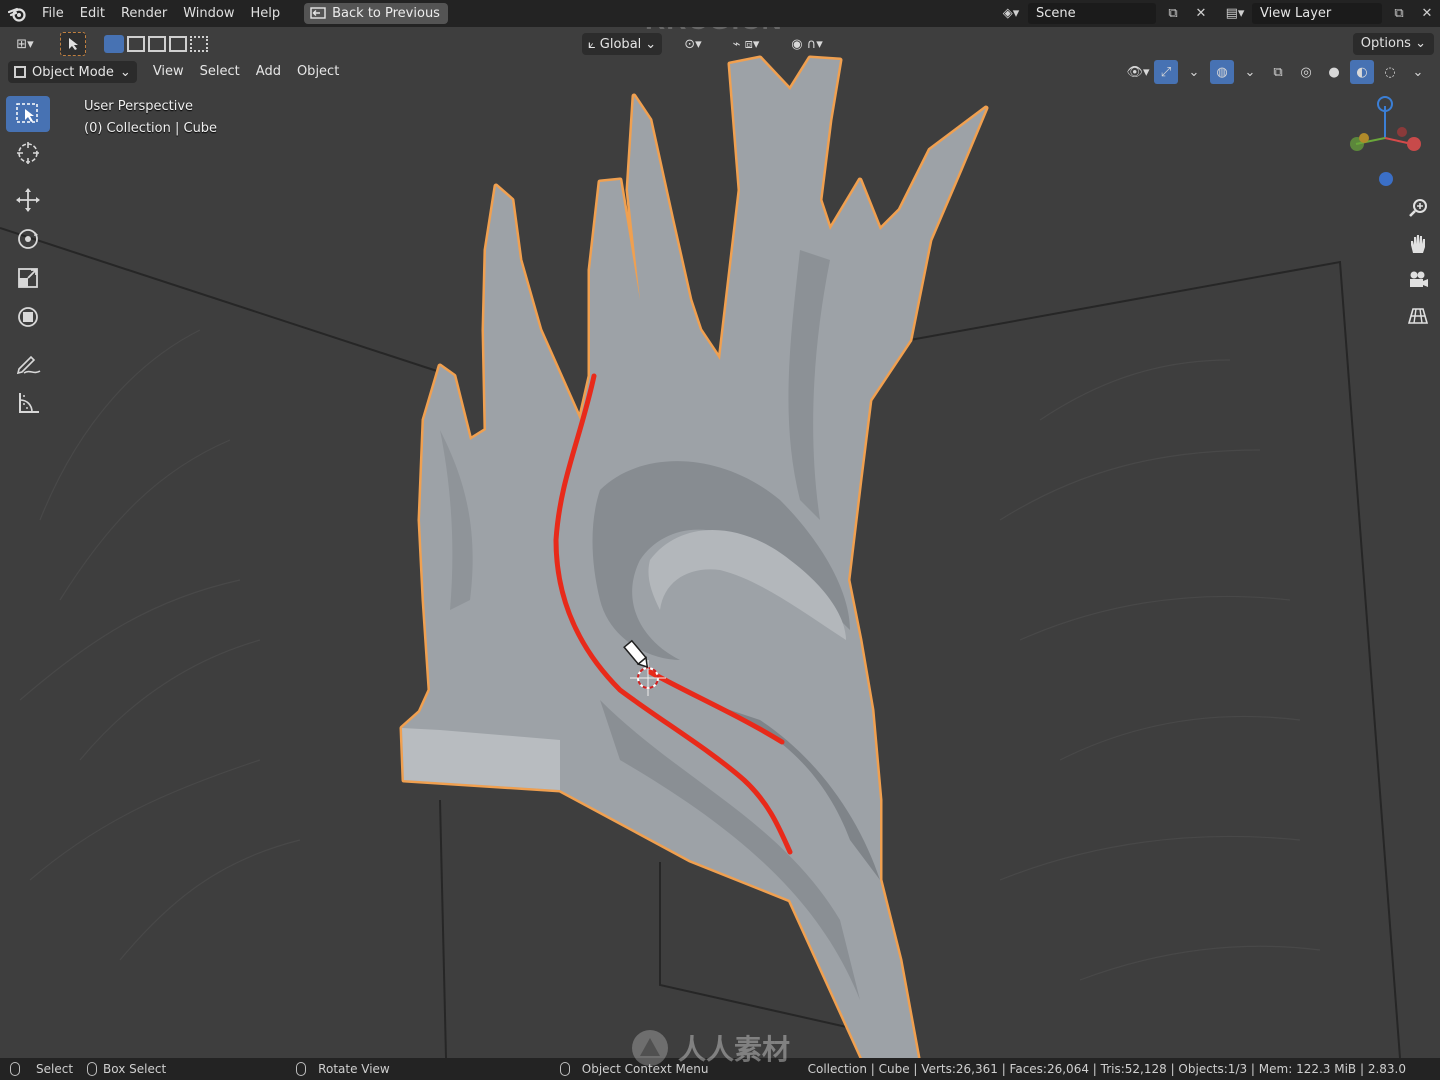 Image resolution: width=1440 pixels, height=1080 pixels. I want to click on status-box-select: Box Select, so click(121, 1069).